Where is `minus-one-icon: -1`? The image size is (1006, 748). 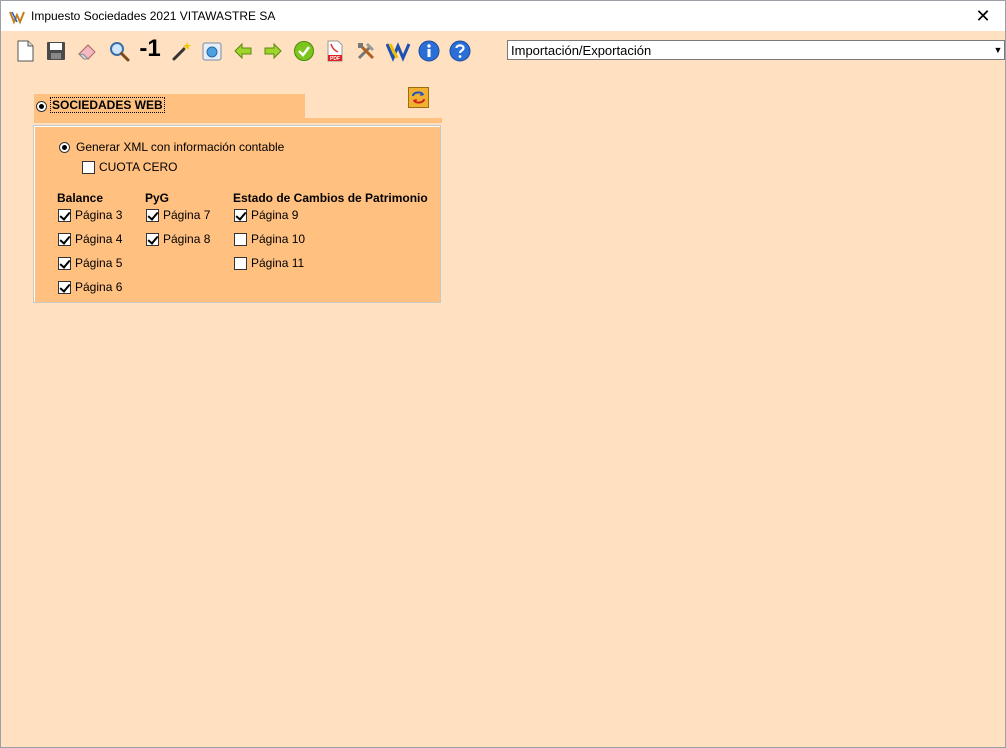 minus-one-icon: -1 is located at coordinates (150, 48).